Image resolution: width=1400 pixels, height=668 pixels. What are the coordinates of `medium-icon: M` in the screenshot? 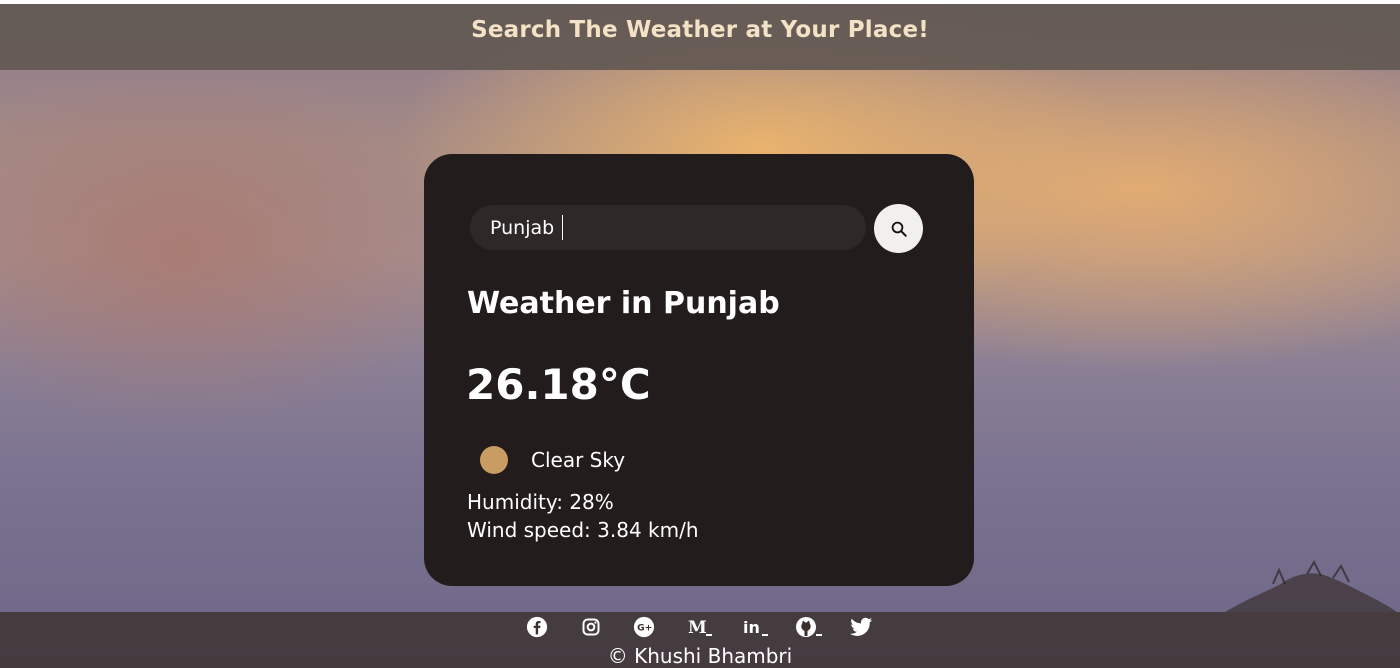 It's located at (700, 627).